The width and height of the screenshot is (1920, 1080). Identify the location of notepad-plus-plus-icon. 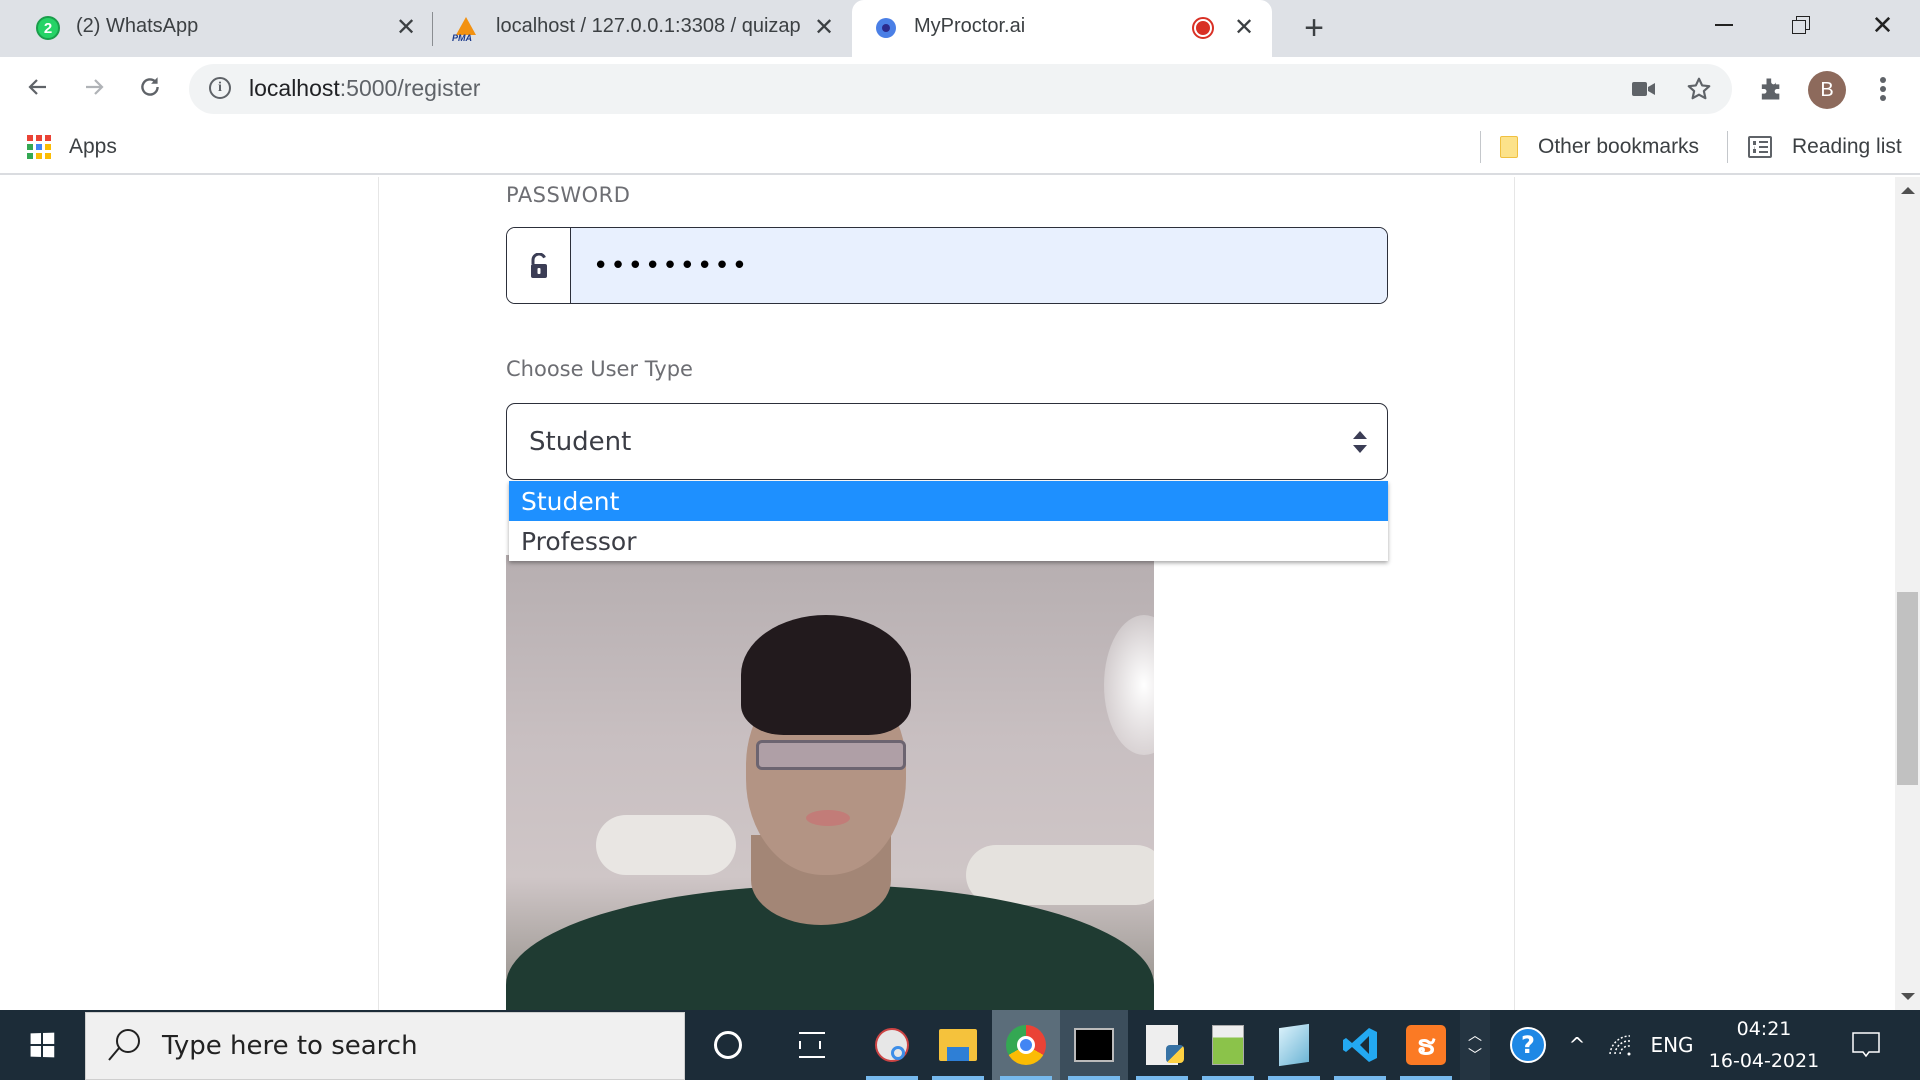
(1228, 1045).